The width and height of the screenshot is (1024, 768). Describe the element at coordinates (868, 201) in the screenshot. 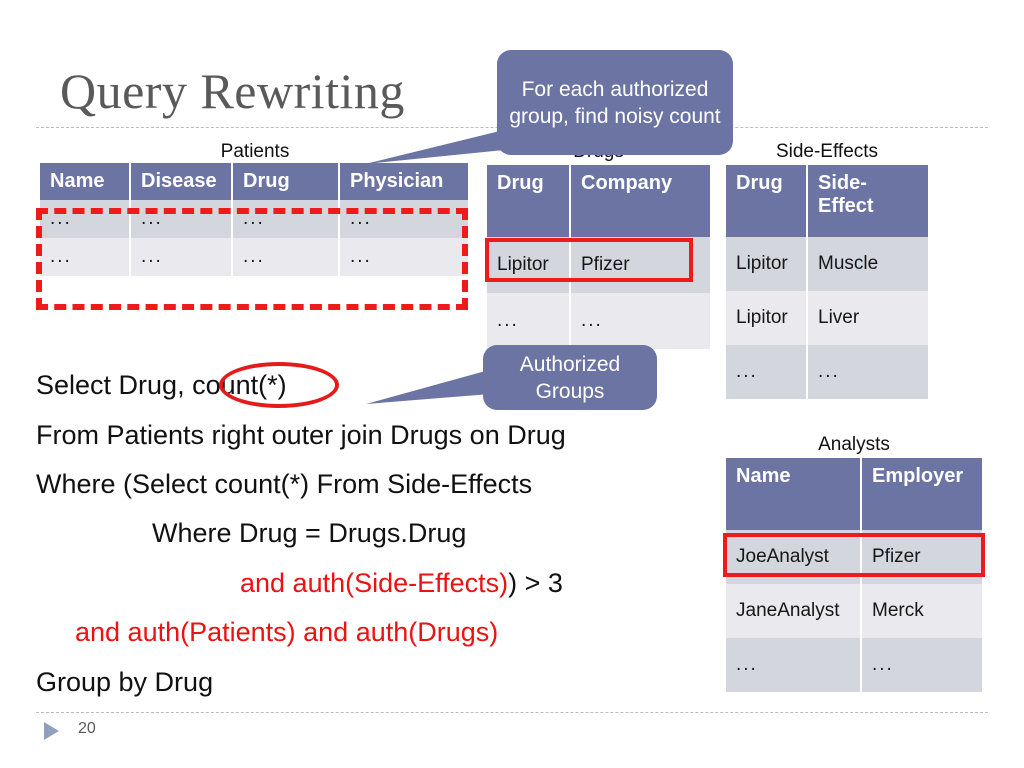

I see `column-header-side-effect: Side-Effect` at that location.